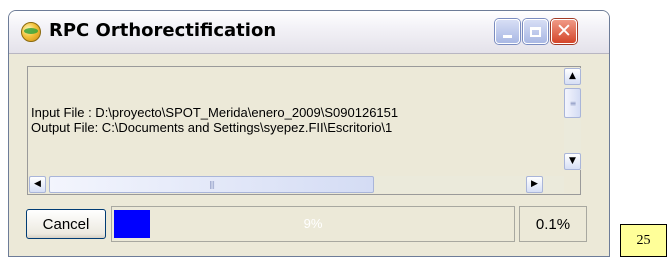 The height and width of the screenshot is (257, 668). I want to click on cancel-button: Cancel, so click(66, 224).